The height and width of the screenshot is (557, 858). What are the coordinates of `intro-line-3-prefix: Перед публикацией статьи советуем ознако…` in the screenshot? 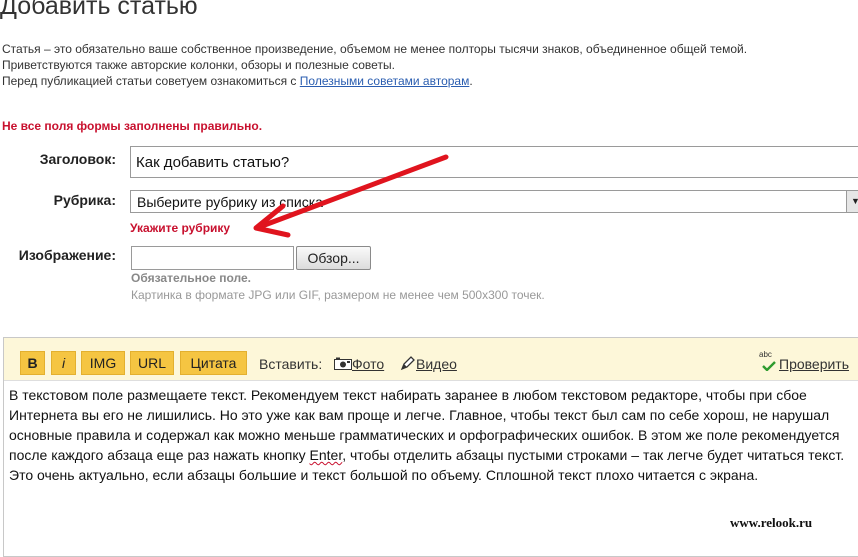 It's located at (151, 81).